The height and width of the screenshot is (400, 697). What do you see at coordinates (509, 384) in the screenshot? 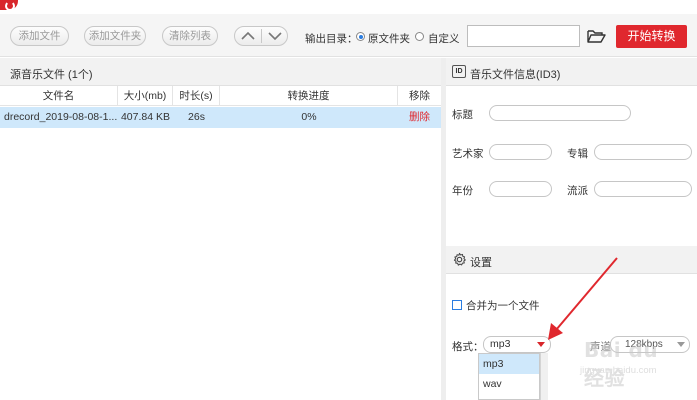
I see `format-option-wav: wav` at bounding box center [509, 384].